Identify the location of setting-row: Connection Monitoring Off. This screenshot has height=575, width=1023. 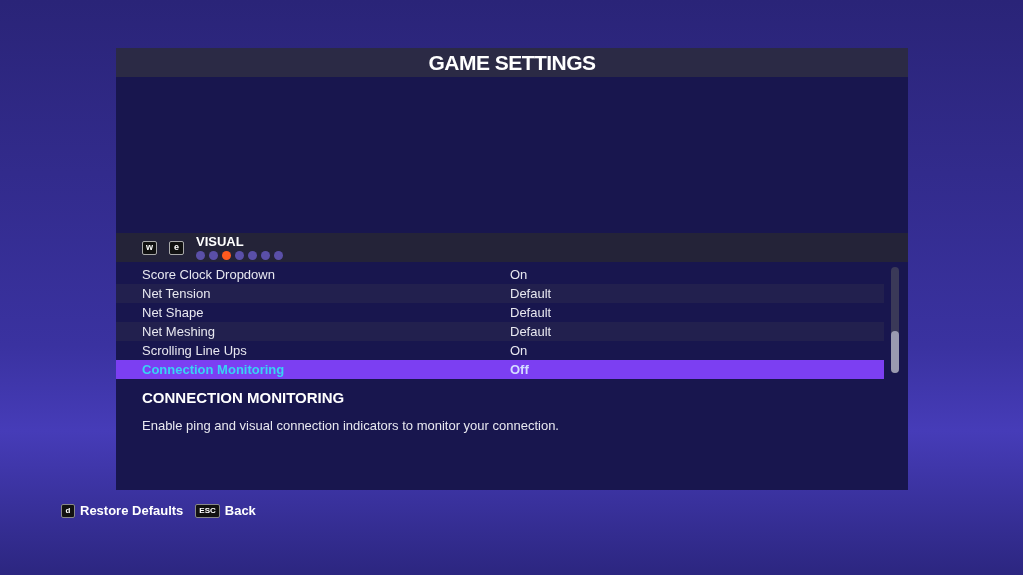
(500, 369).